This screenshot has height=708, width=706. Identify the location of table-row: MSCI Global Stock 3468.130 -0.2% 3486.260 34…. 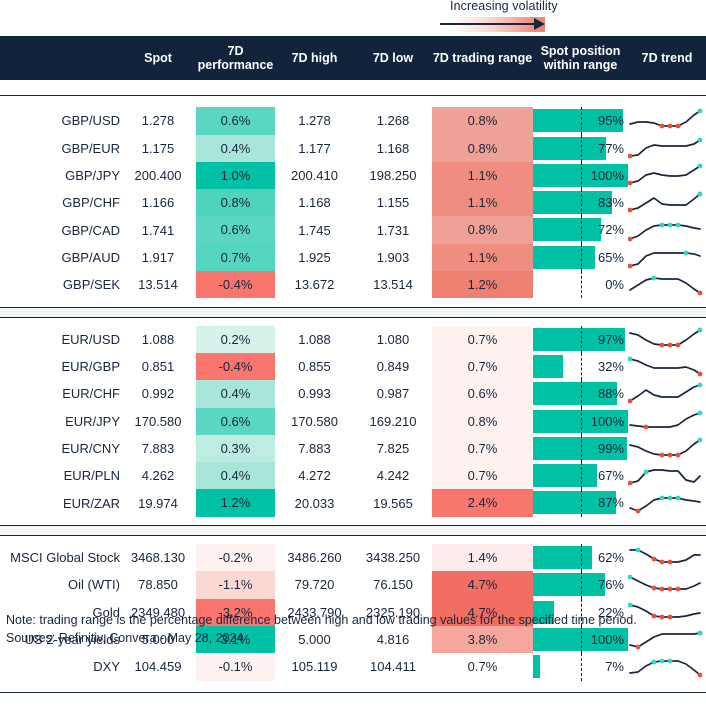
(353, 558).